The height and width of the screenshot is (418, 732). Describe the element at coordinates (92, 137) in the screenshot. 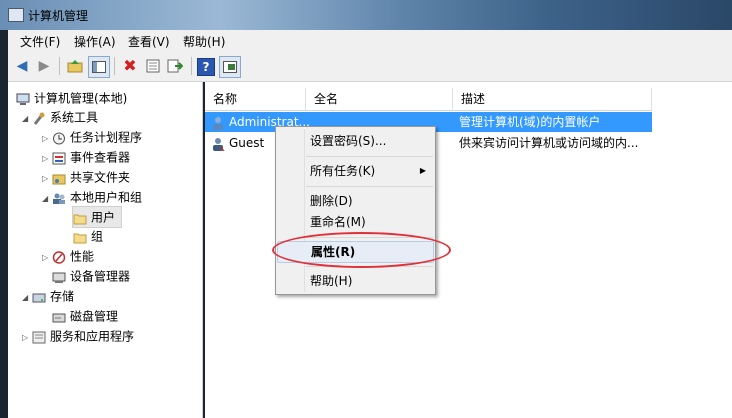

I see `tree-item-task-scheduler: ▷ 任务计划程序` at that location.